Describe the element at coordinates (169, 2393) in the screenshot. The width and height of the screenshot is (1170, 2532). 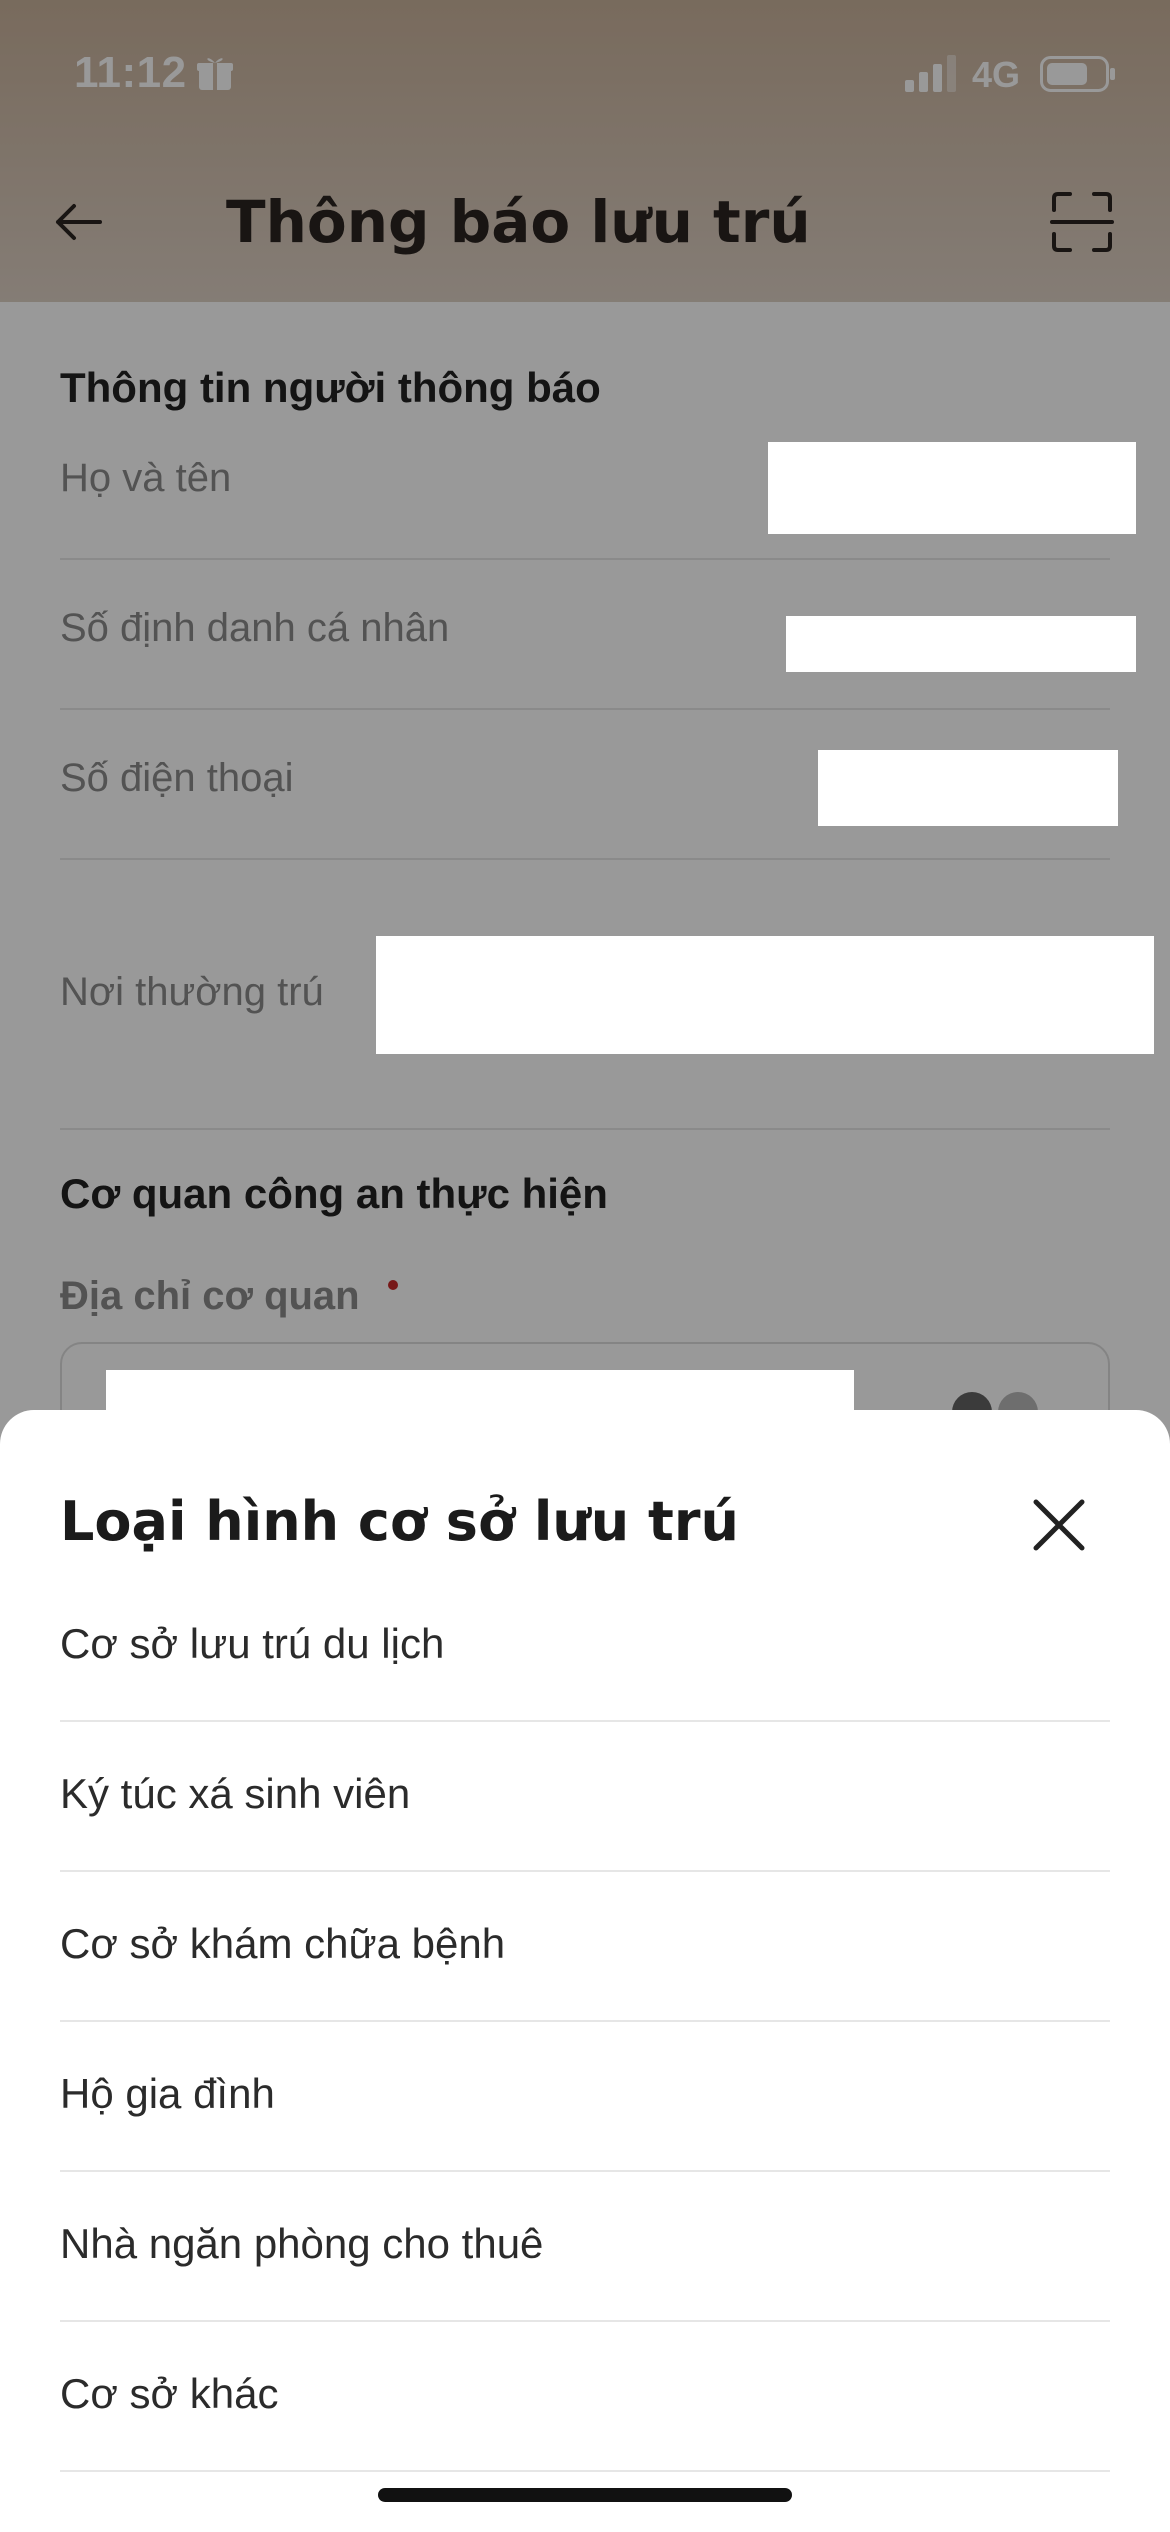
I see `option-label: Cơ sở khác` at that location.